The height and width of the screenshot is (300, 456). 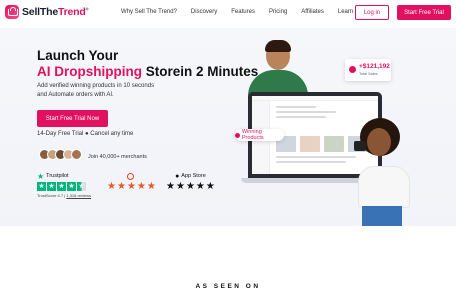 I want to click on g2-rating: ★ ★ ★ ★ ★, so click(x=131, y=182).